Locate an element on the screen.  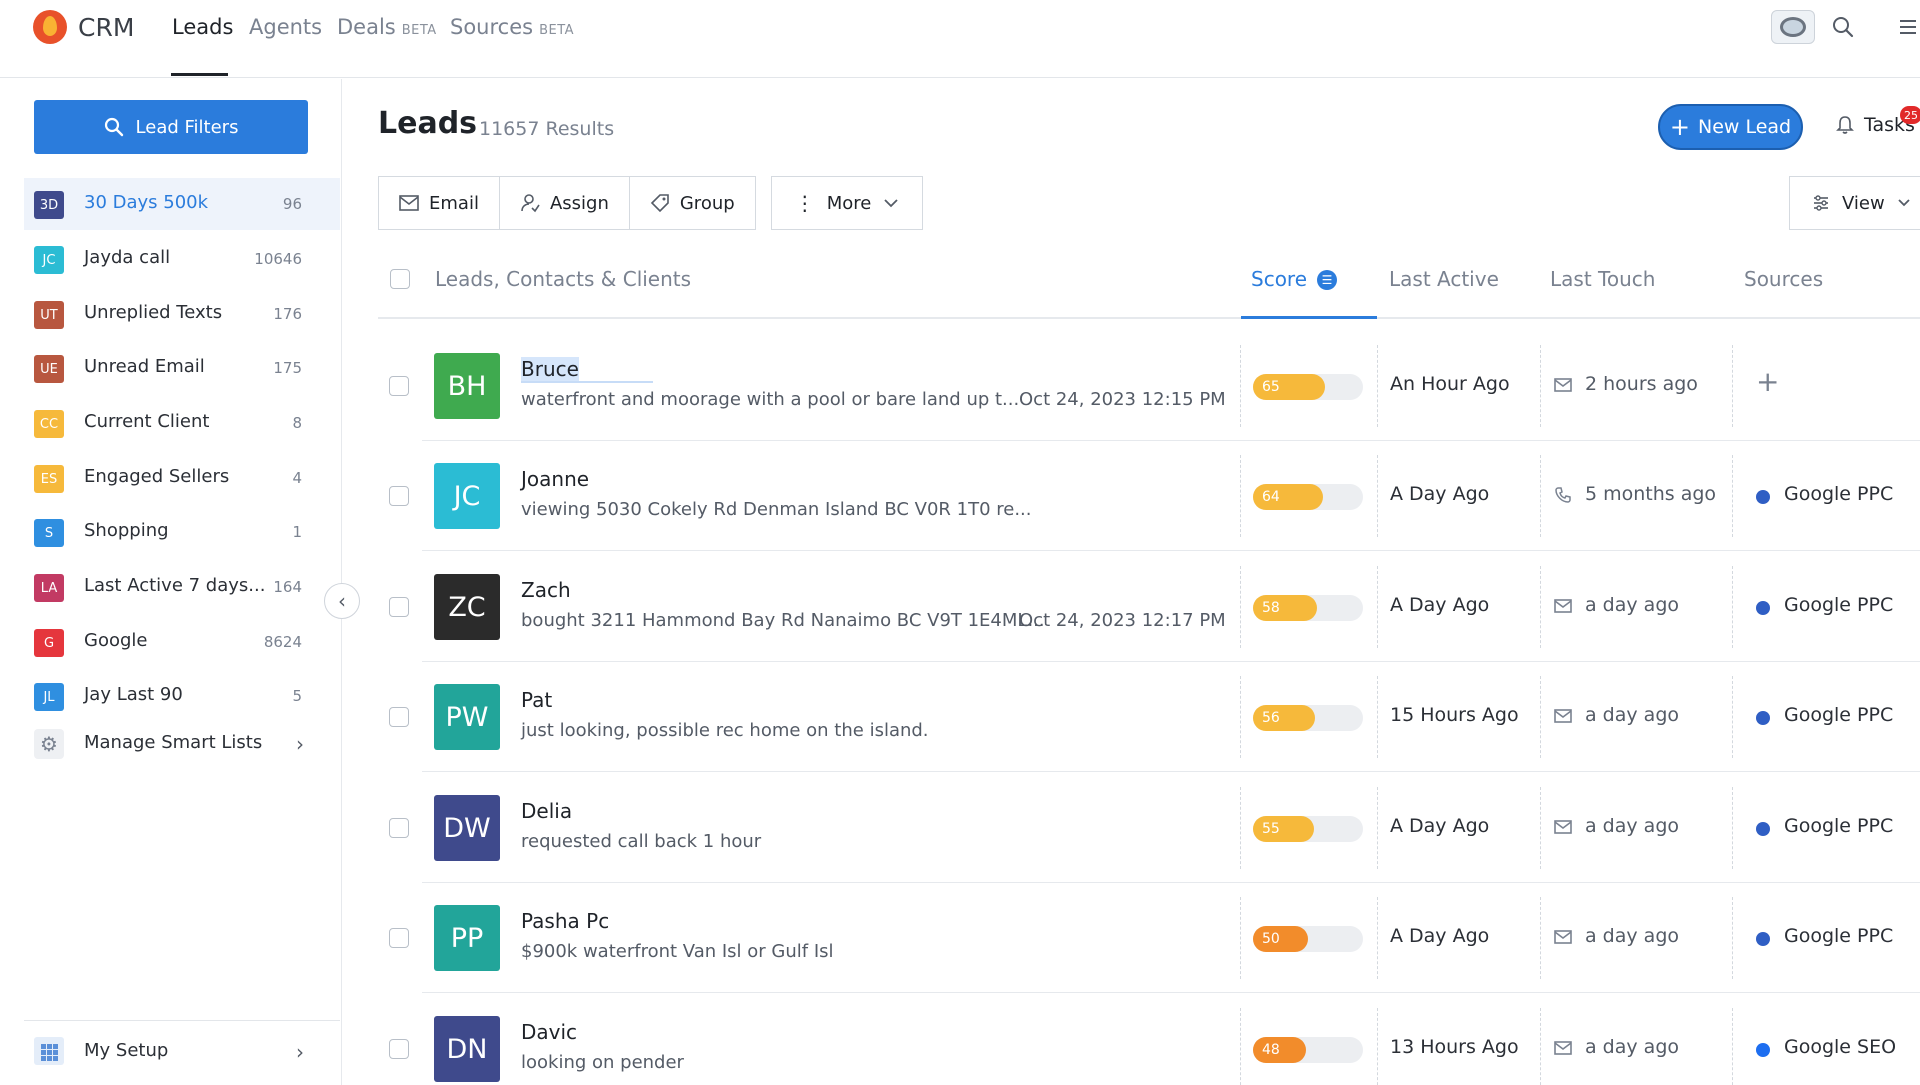
assign-button: Assign is located at coordinates (564, 203).